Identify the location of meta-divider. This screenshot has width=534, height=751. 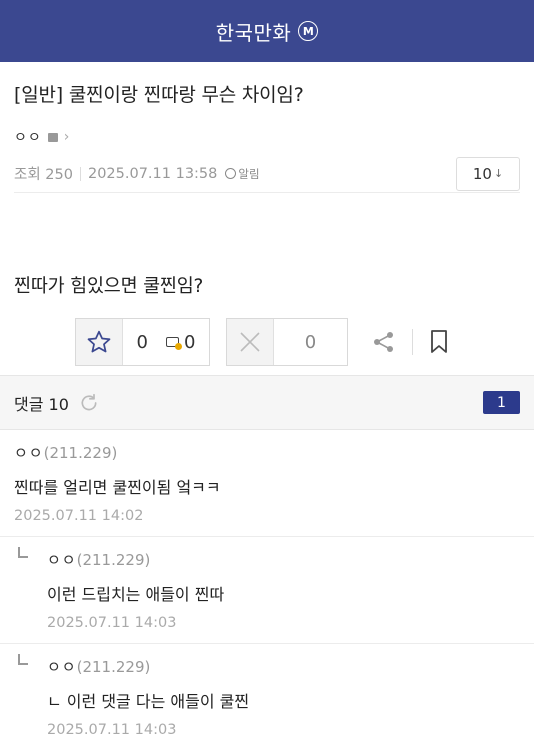
(80, 173).